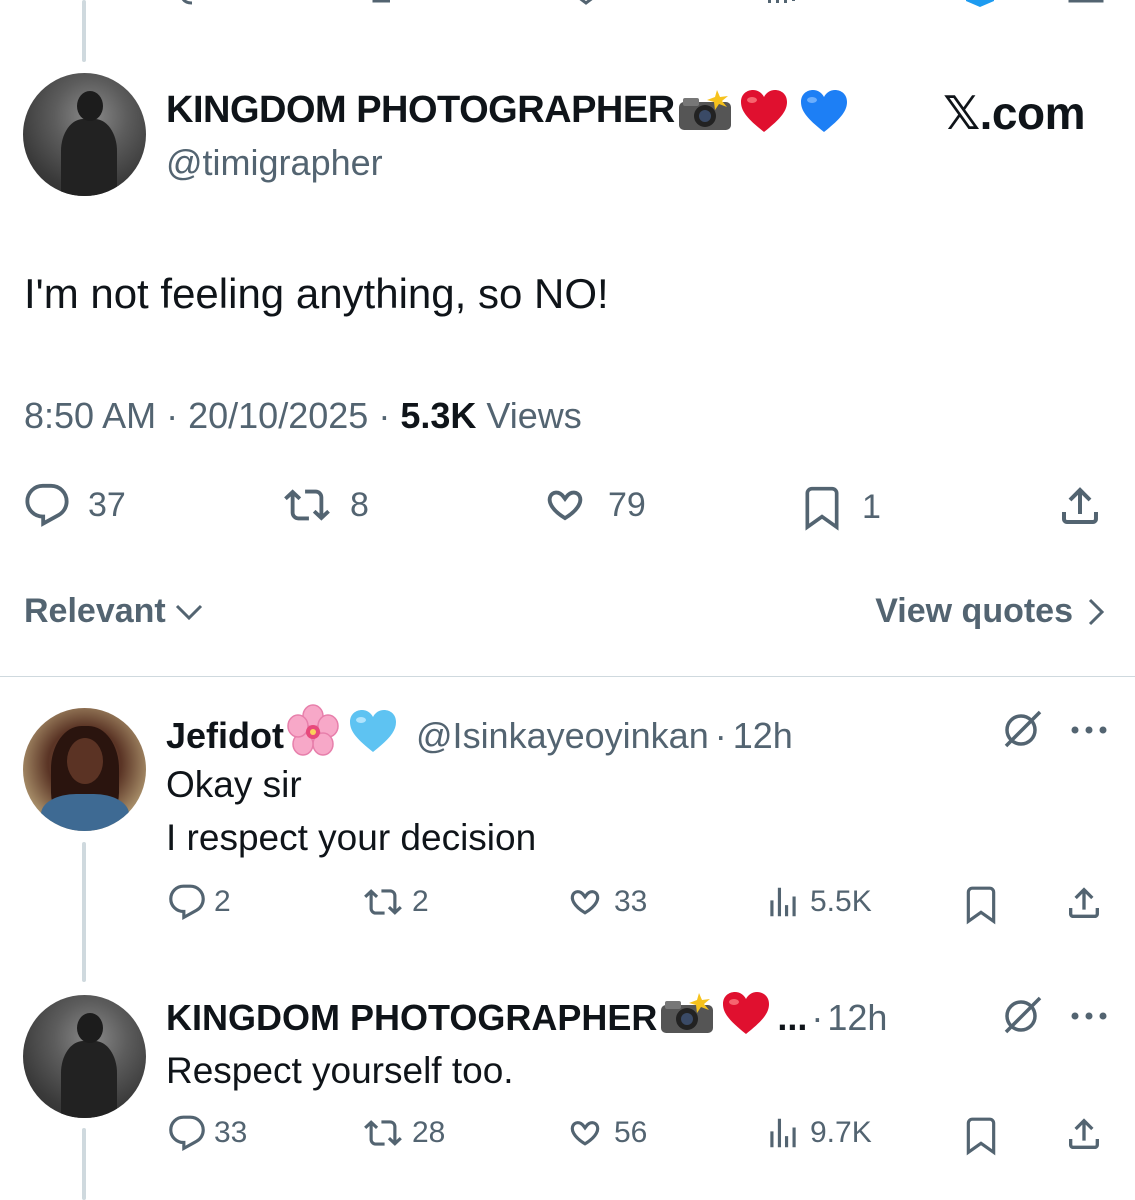  What do you see at coordinates (359, 504) in the screenshot?
I see `repost-count: 8` at bounding box center [359, 504].